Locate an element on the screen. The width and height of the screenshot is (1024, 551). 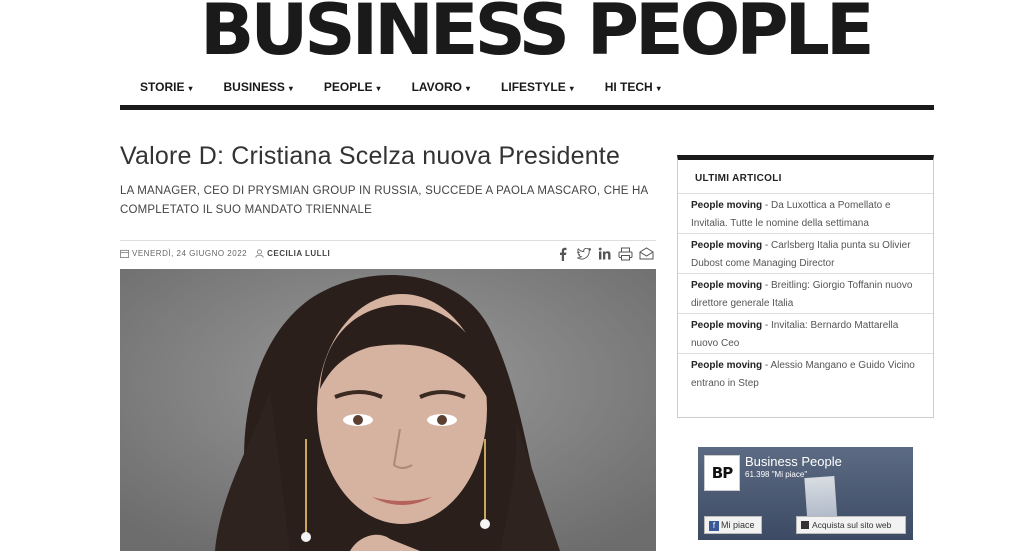
like-button: f Mi piace is located at coordinates (733, 525).